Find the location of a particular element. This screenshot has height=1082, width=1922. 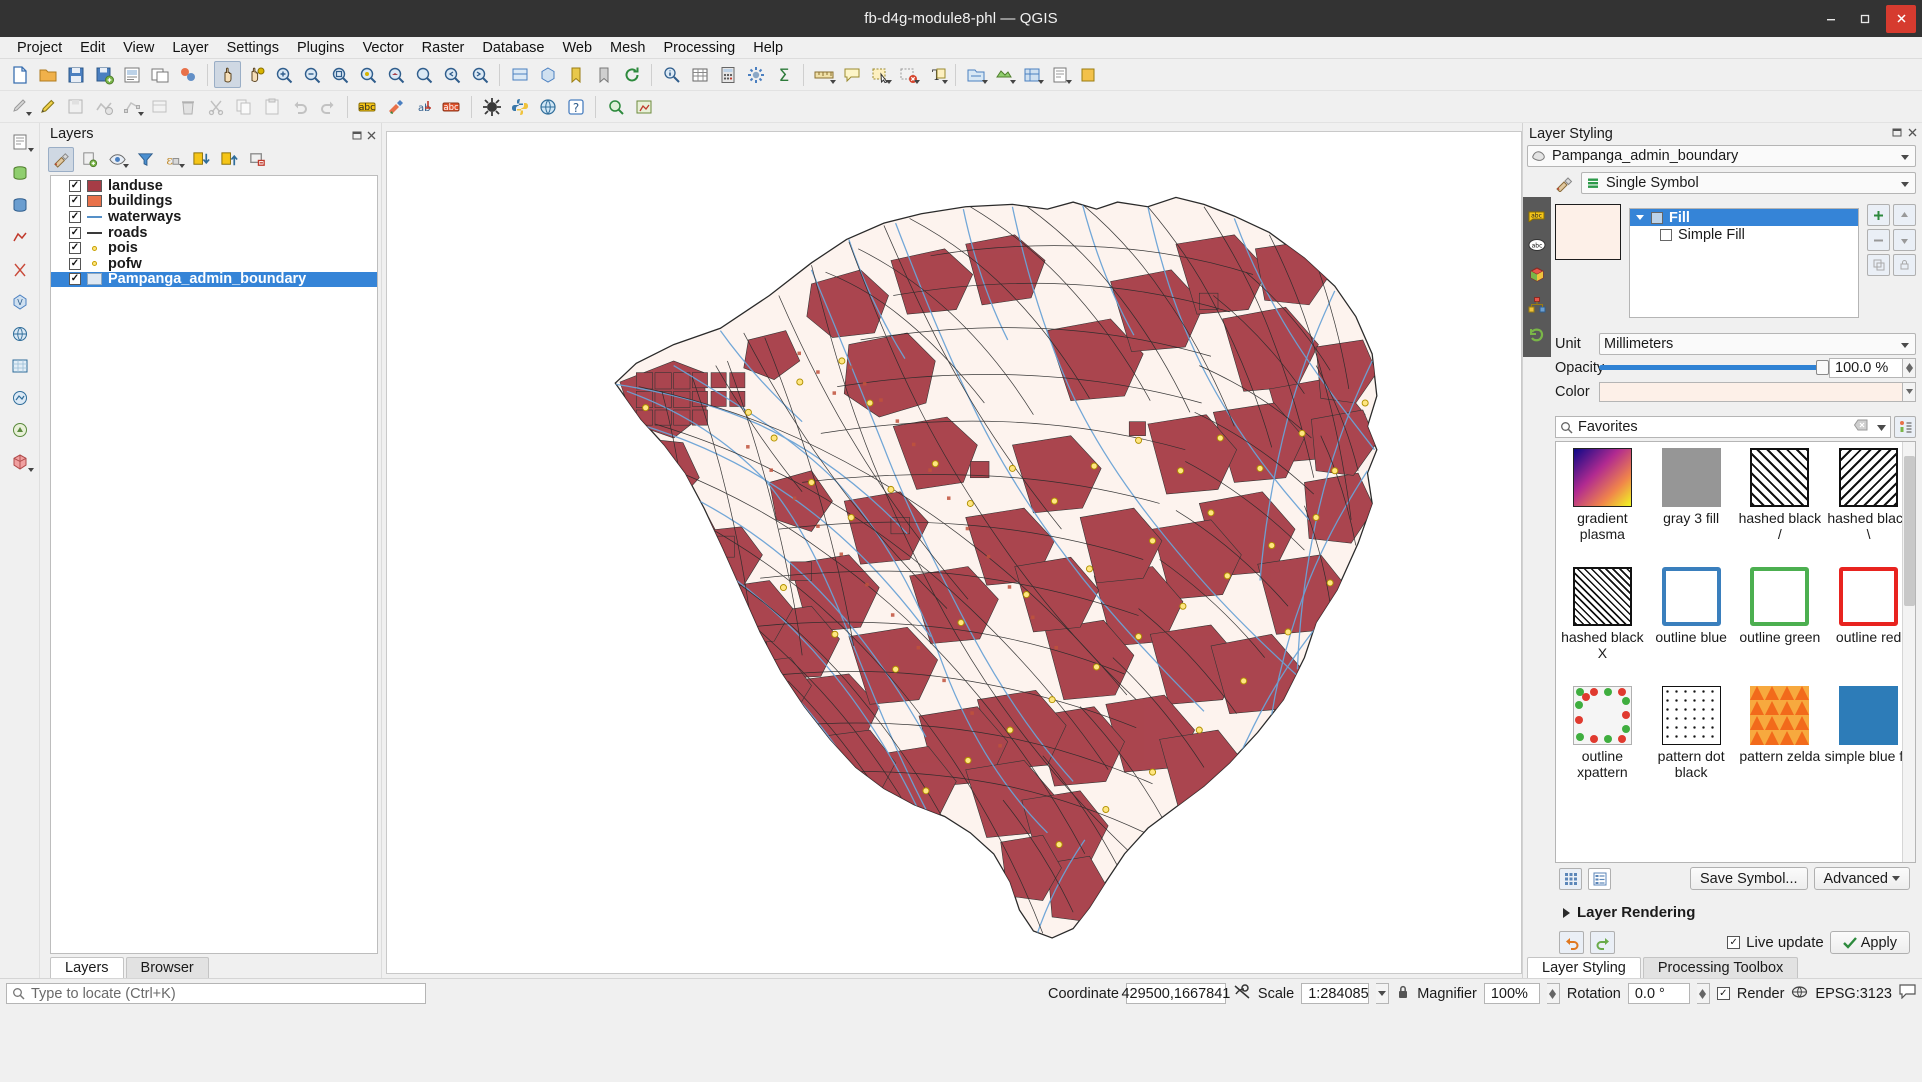

rotation-input: 0.0 ° is located at coordinates (1658, 993).